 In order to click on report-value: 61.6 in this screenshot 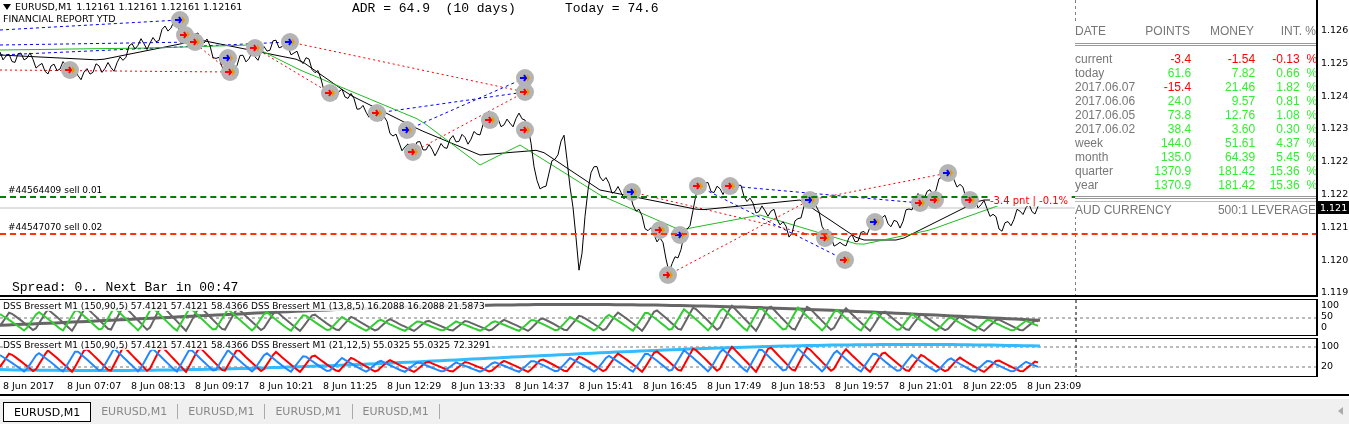, I will do `click(1179, 73)`.